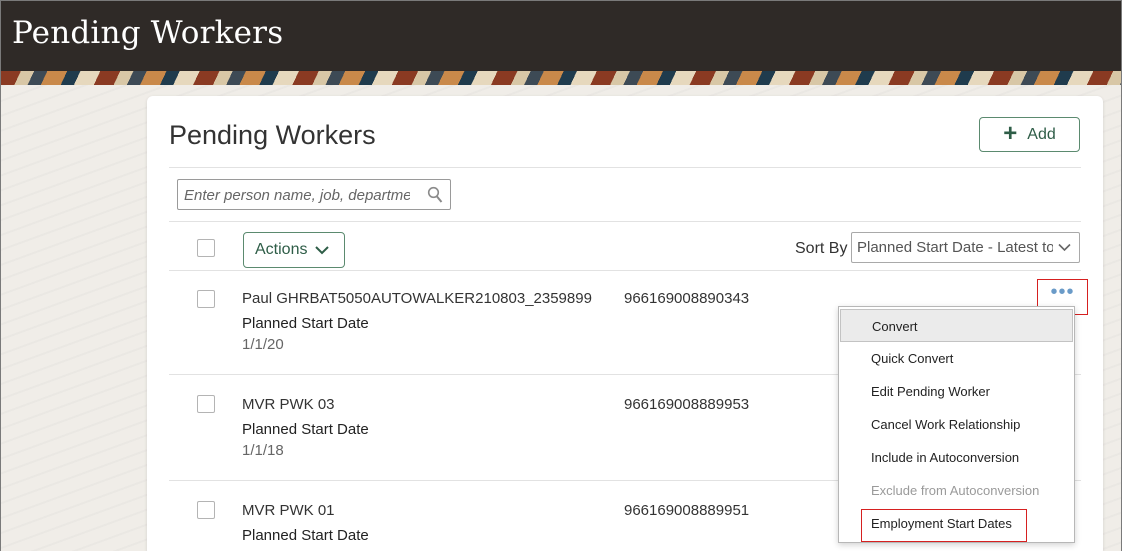  I want to click on menu-item-cancel-work-relationship: Cancel Work Relationship, so click(956, 424).